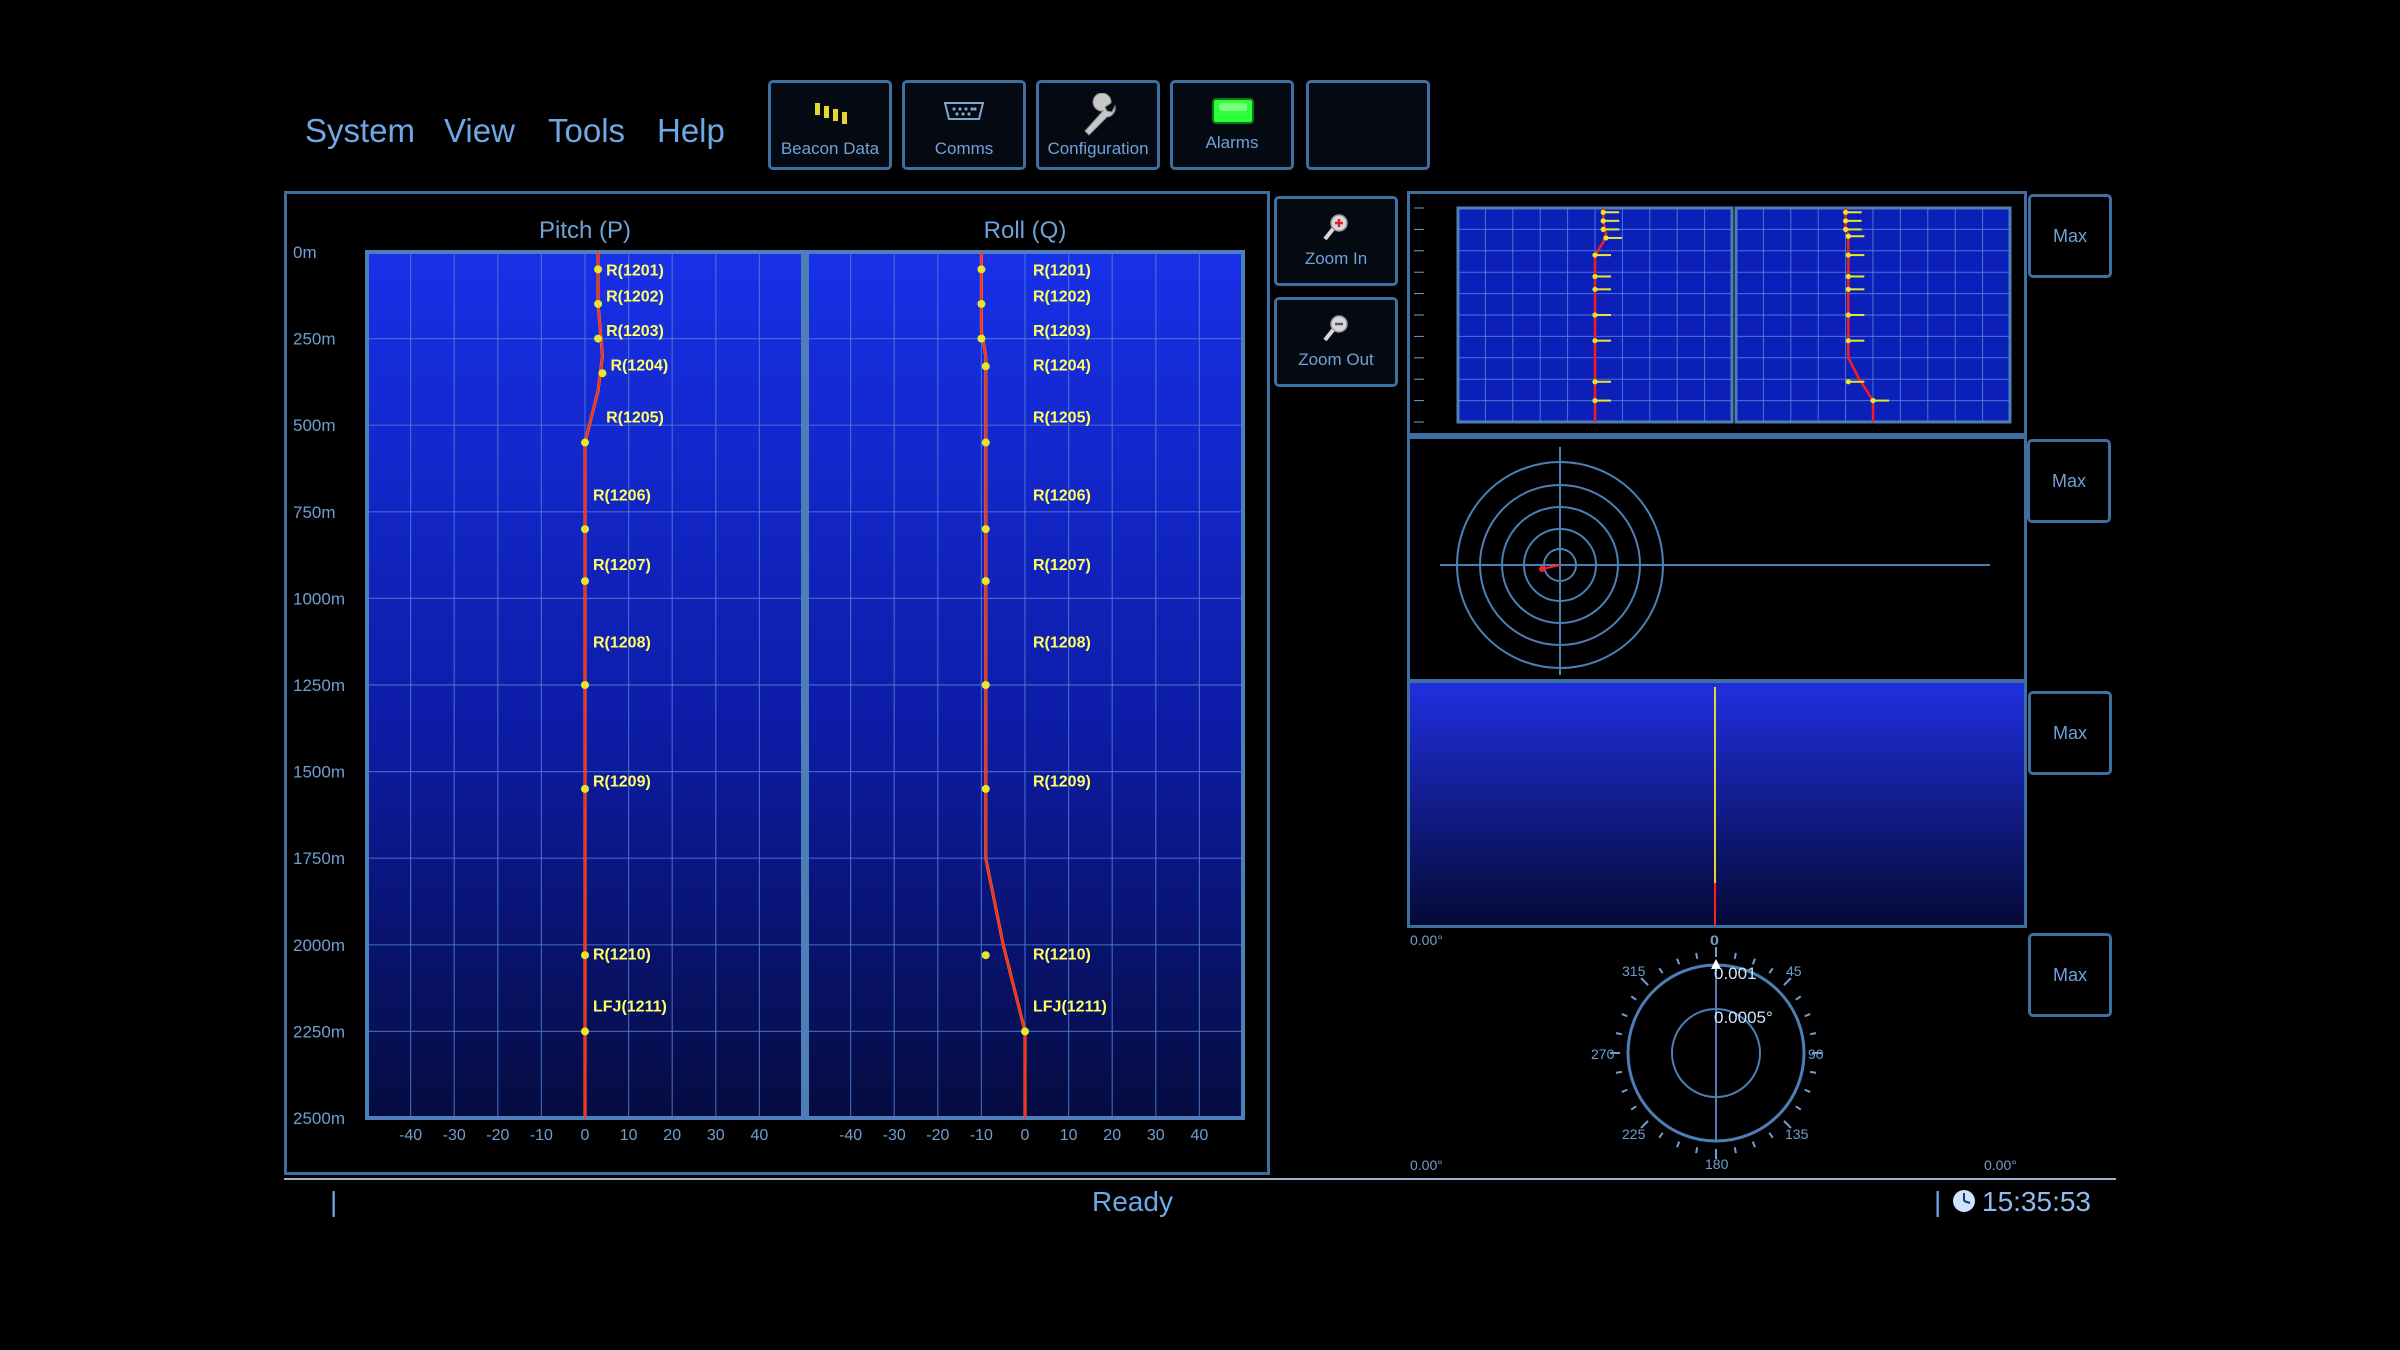  I want to click on depth-tick-label: 2250m, so click(319, 1031).